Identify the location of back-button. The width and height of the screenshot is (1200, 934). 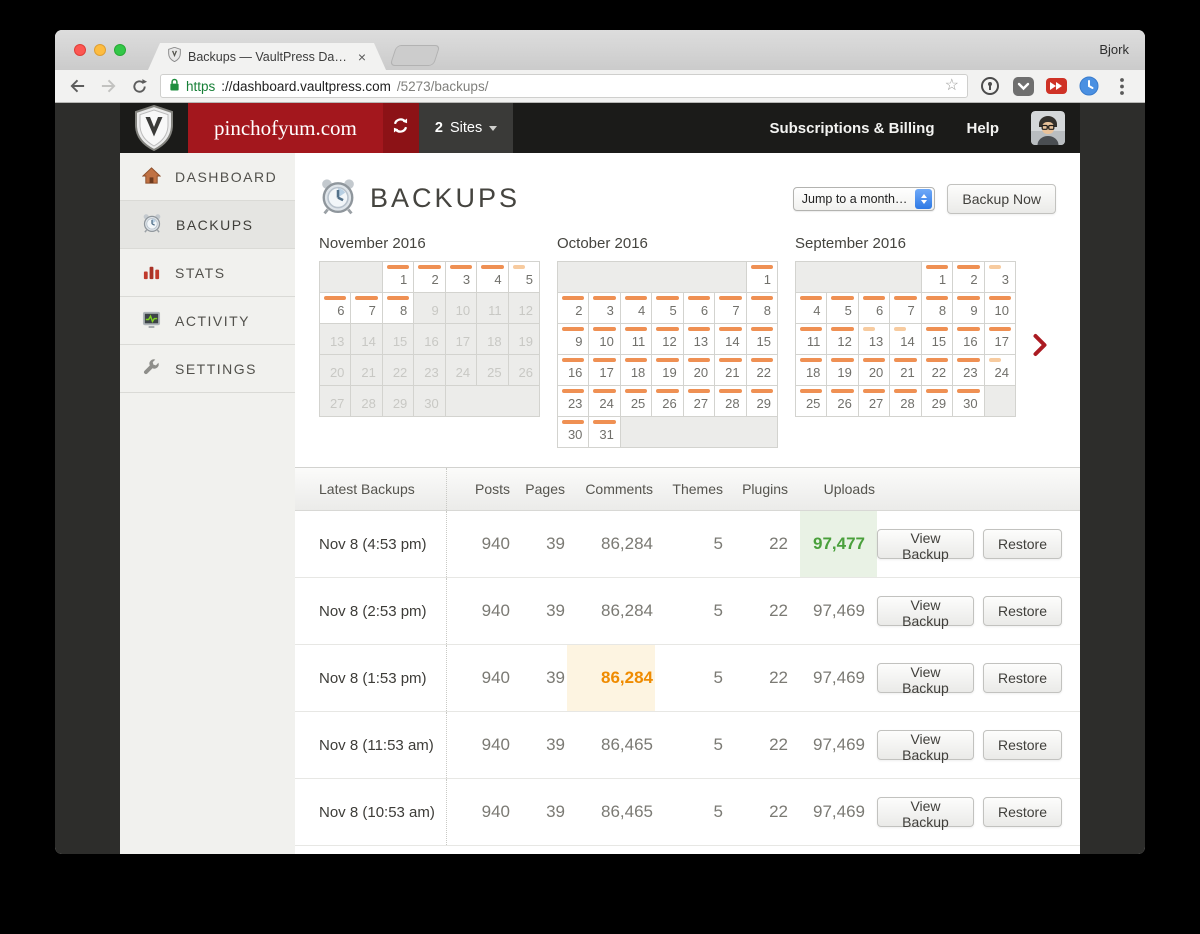
(77, 86).